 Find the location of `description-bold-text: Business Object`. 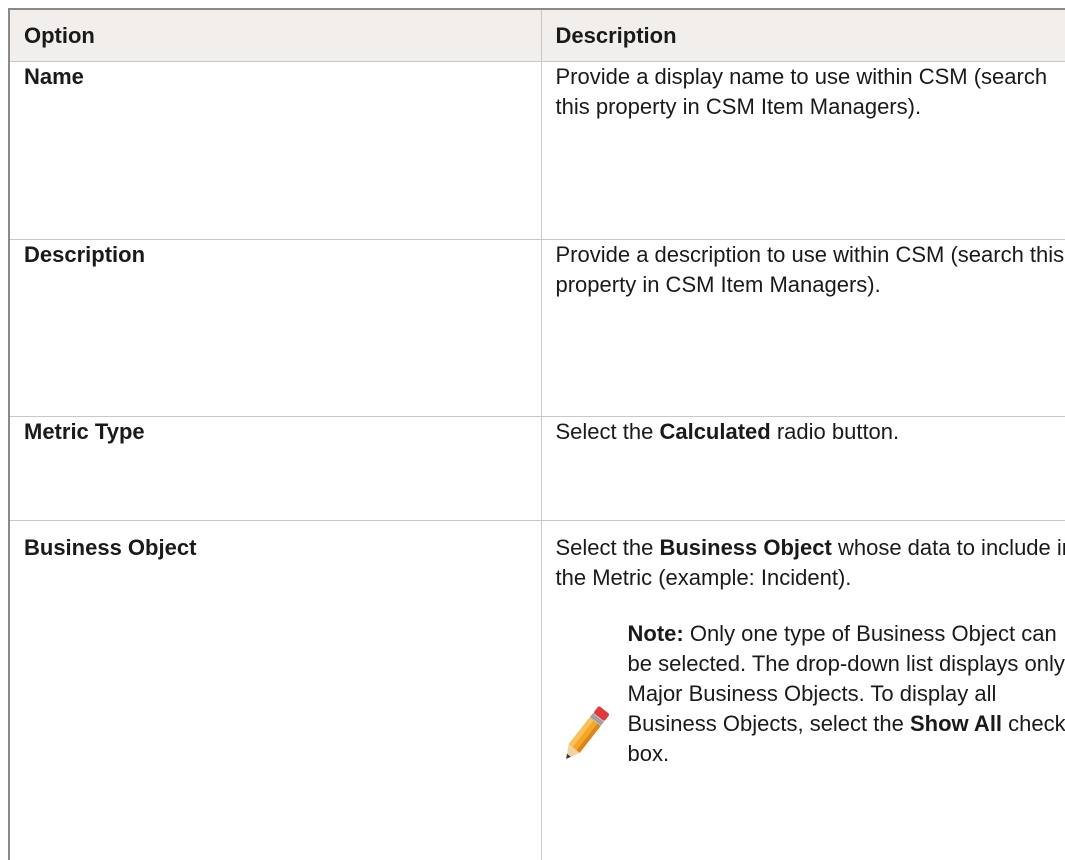

description-bold-text: Business Object is located at coordinates (745, 547).